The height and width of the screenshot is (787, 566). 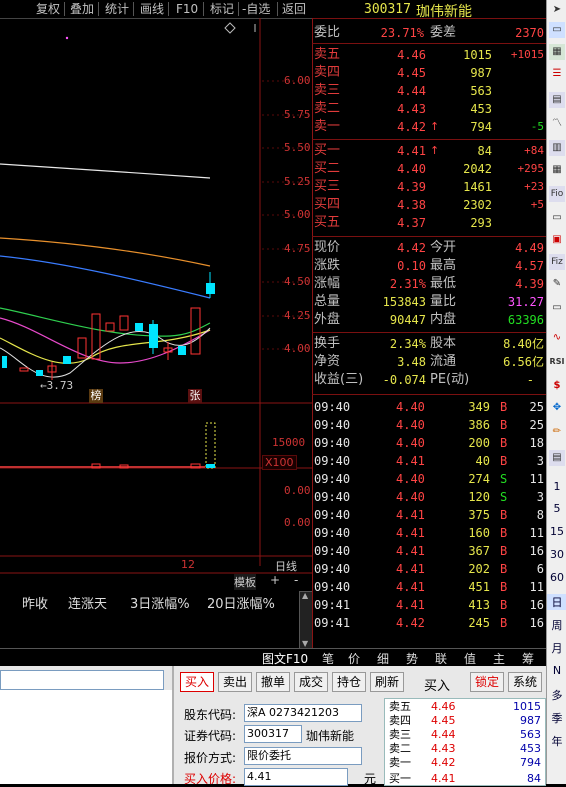 What do you see at coordinates (557, 10) in the screenshot?
I see `arrow-icon: ➤` at bounding box center [557, 10].